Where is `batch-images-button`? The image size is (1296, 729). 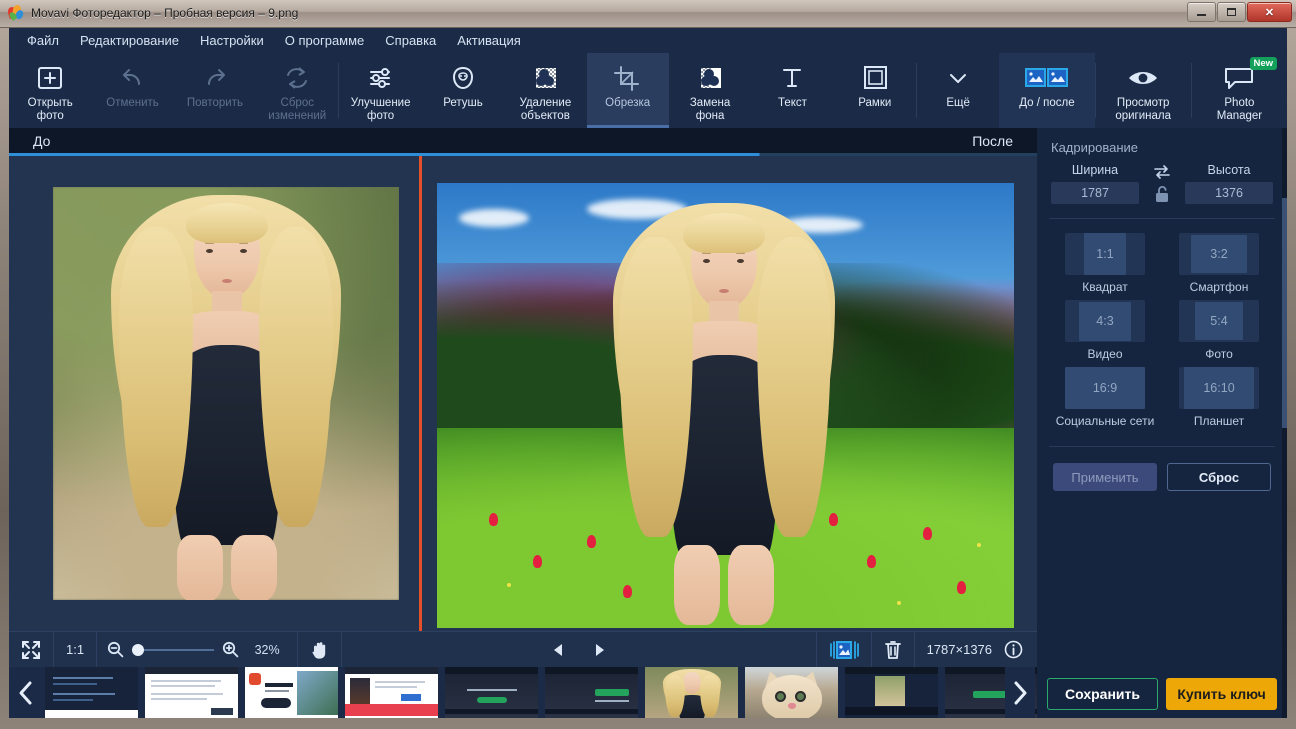
batch-images-button is located at coordinates (844, 650).